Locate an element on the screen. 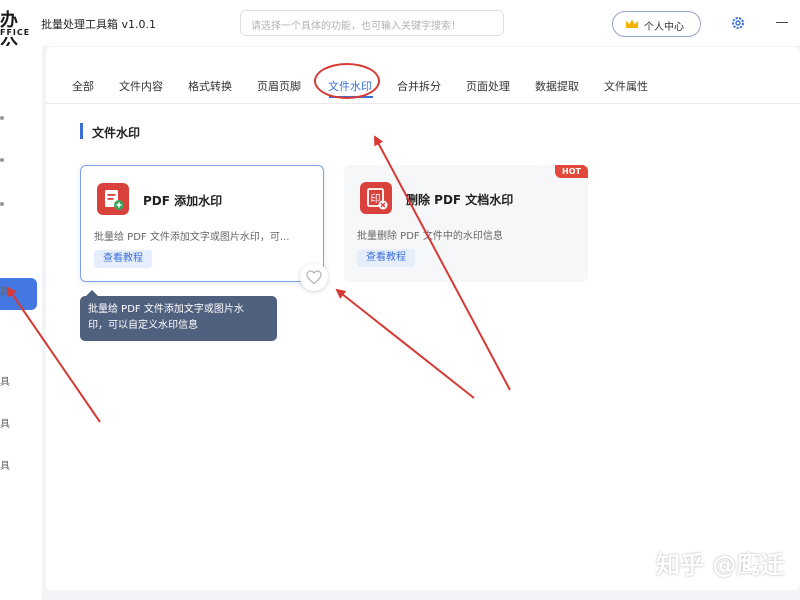 The image size is (800, 600). minimize-icon is located at coordinates (782, 22).